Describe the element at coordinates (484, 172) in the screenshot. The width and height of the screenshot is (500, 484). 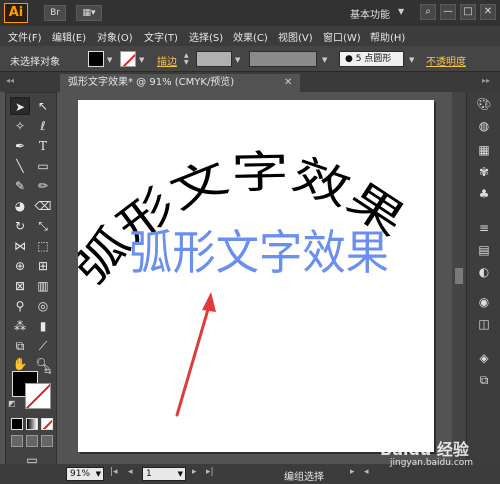
I see `brushes-panel-icon: ✾` at that location.